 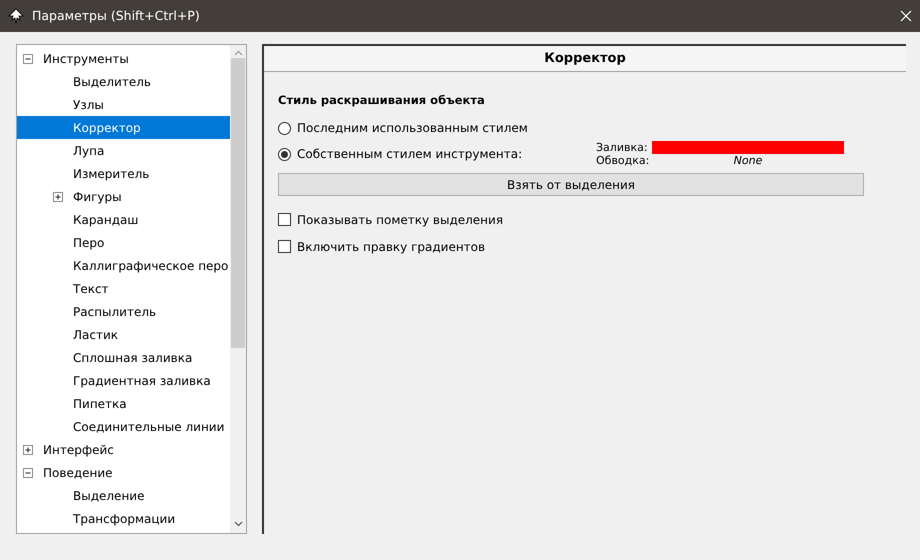 What do you see at coordinates (123, 495) in the screenshot?
I see `tree-item: Выделение` at bounding box center [123, 495].